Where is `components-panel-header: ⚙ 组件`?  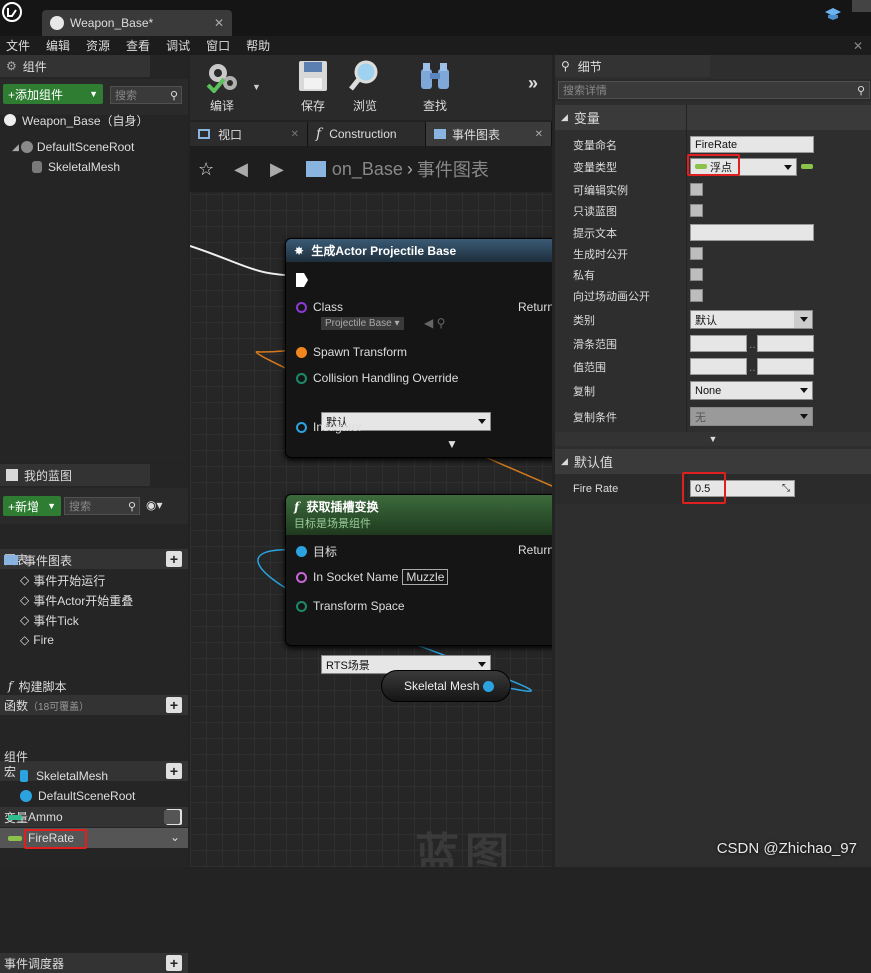 components-panel-header: ⚙ 组件 is located at coordinates (75, 66).